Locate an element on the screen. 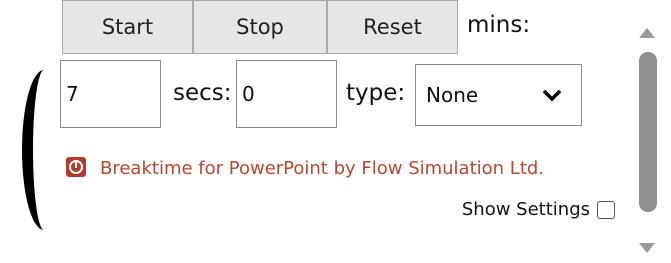 Image resolution: width=671 pixels, height=263 pixels. show-settings: Show Settings is located at coordinates (538, 209).